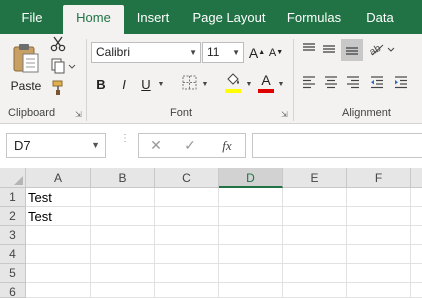 This screenshot has width=422, height=298. I want to click on column-header-c: C, so click(187, 178).